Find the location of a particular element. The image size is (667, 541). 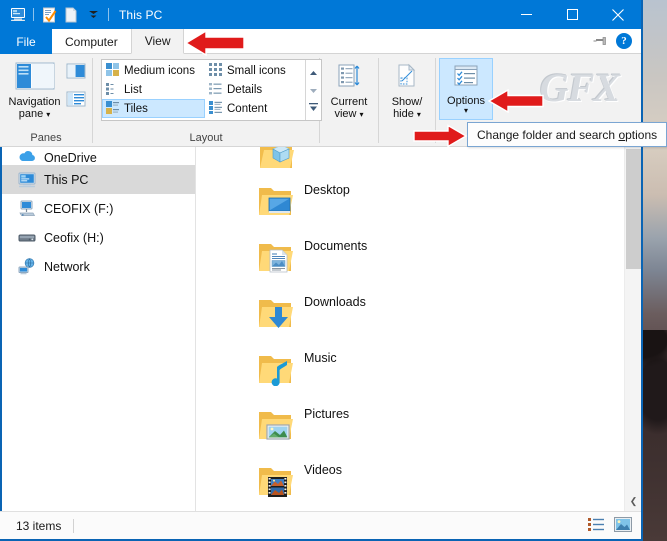

options-icon is located at coordinates (466, 77).